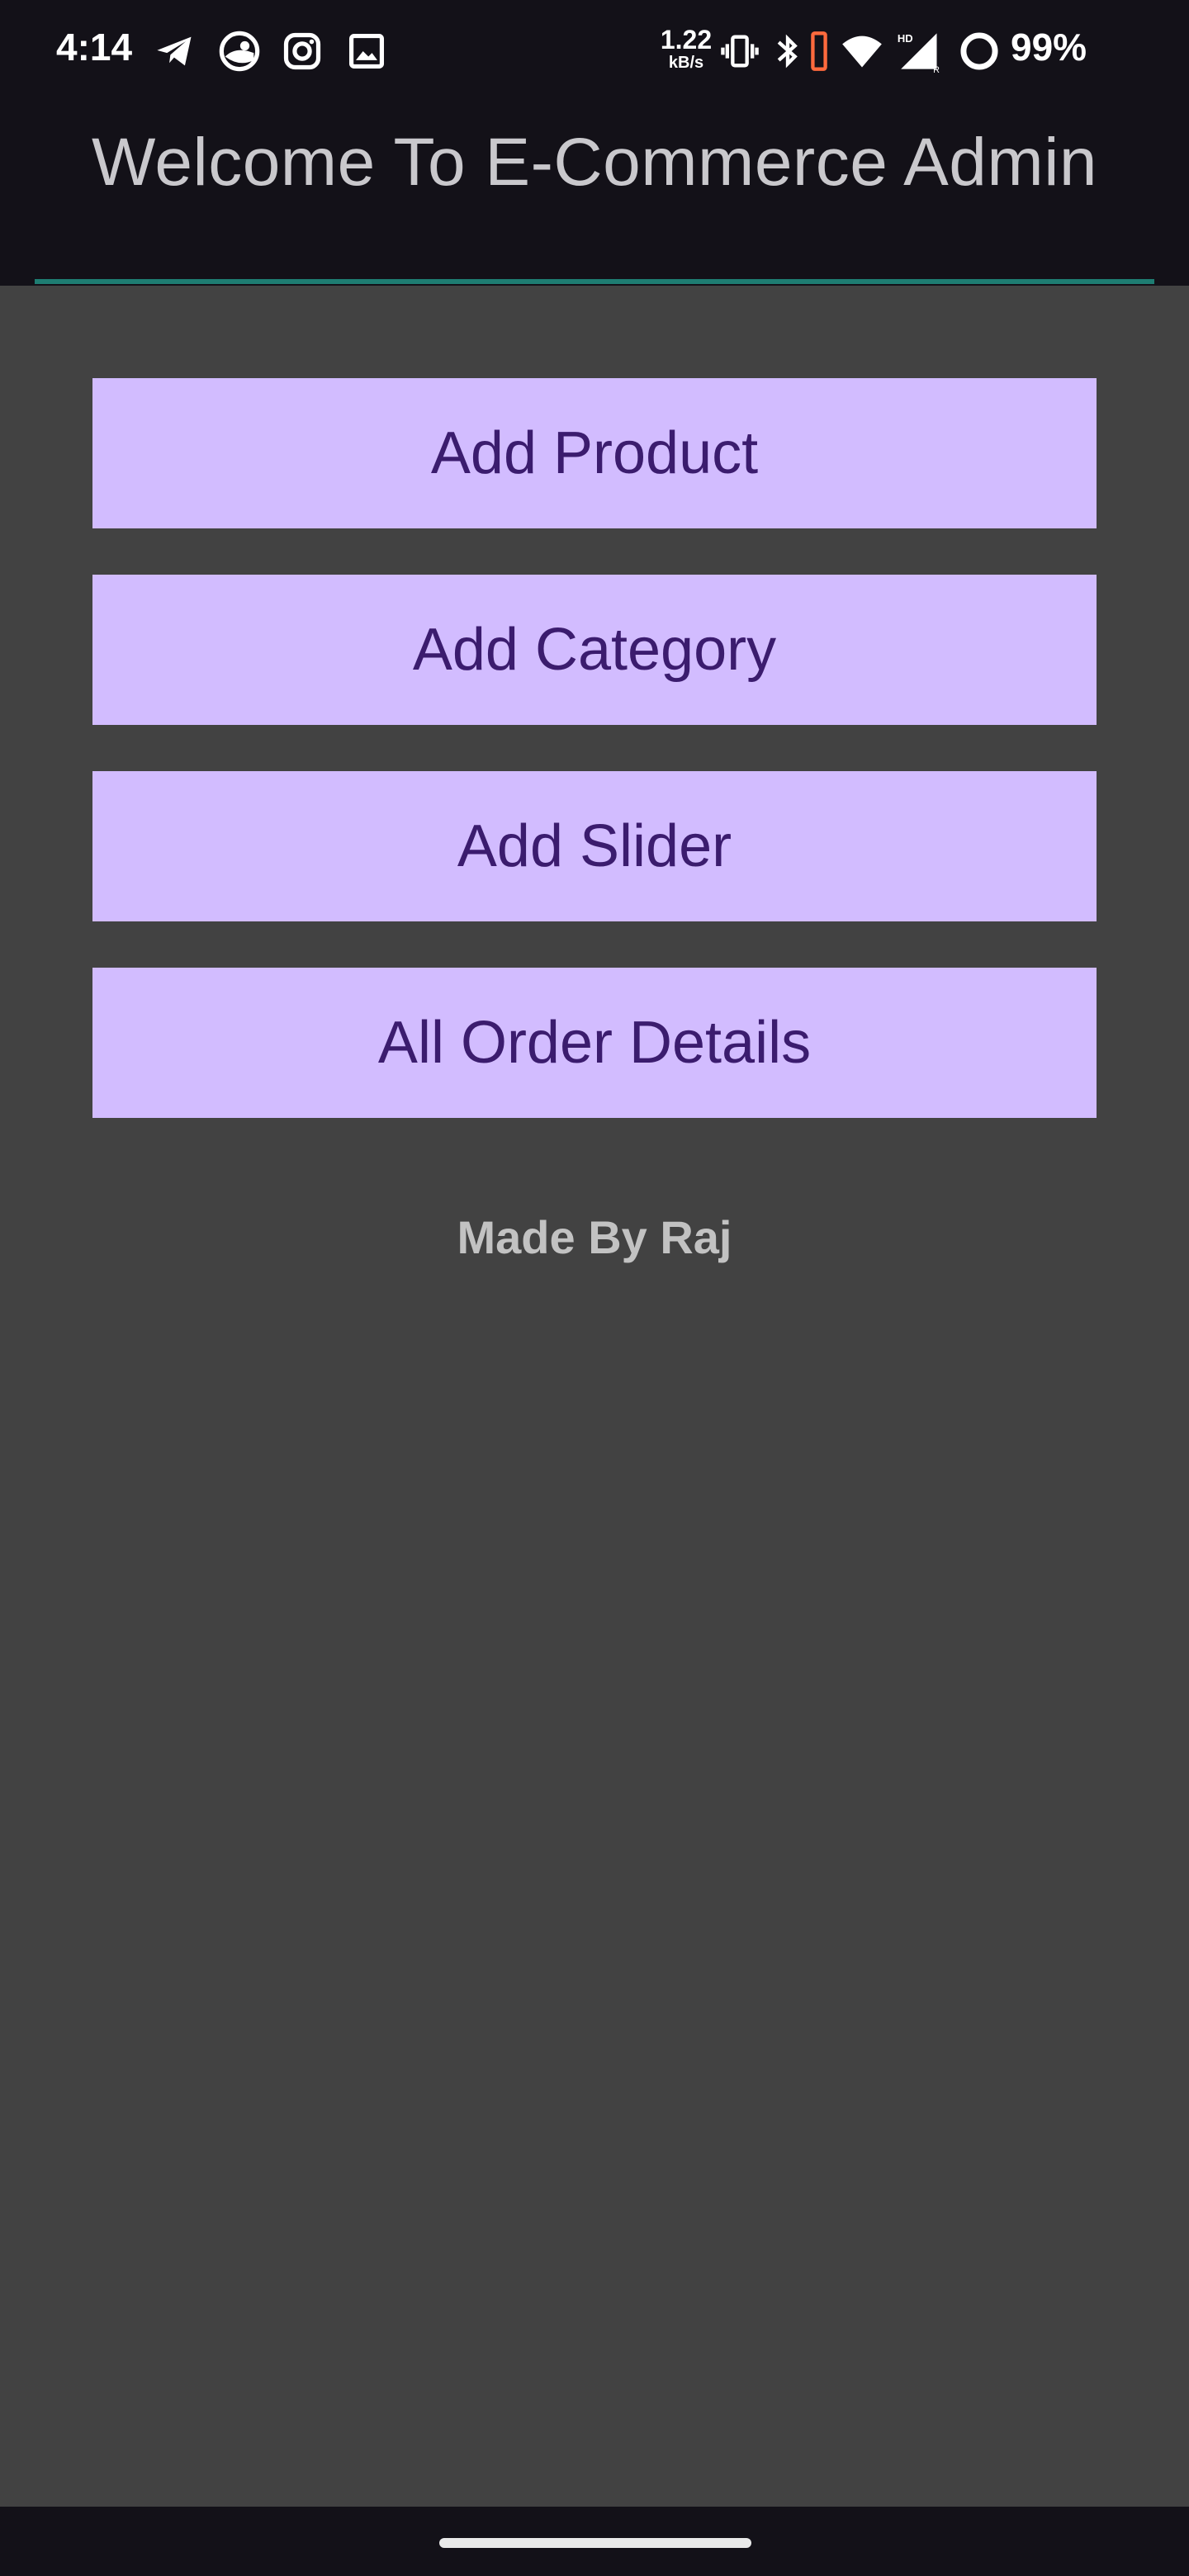  Describe the element at coordinates (594, 453) in the screenshot. I see `add-product-button: Add Product` at that location.